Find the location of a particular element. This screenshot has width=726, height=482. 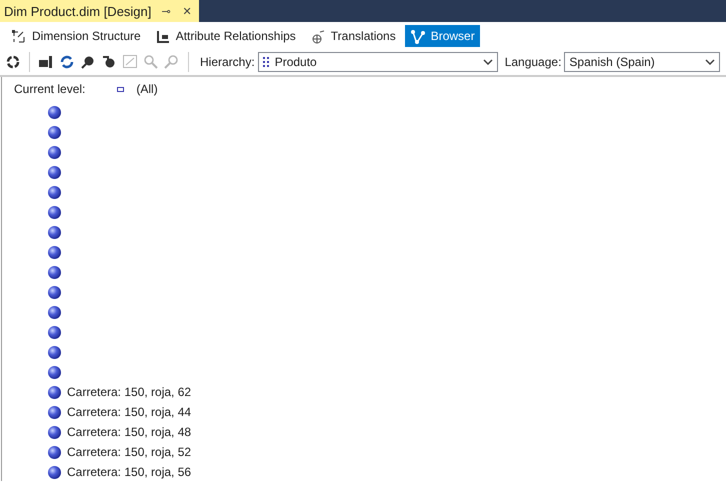

grip-icon is located at coordinates (265, 62).